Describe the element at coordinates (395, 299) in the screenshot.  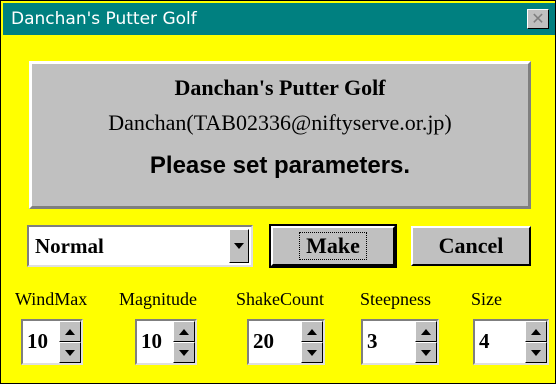
I see `steepness-label: Steepness` at that location.